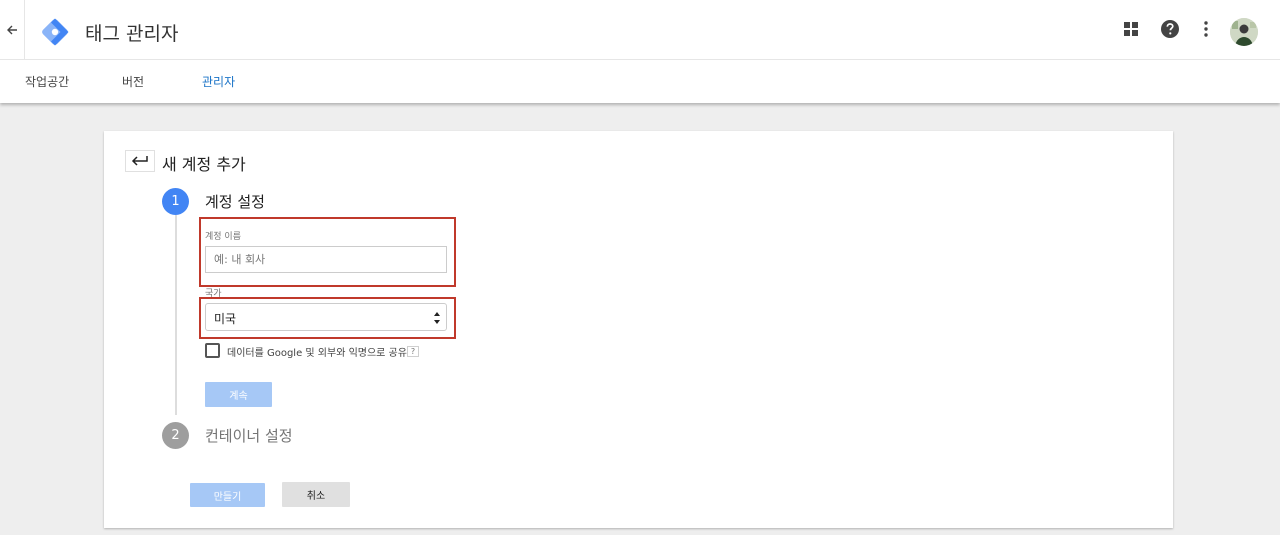  Describe the element at coordinates (47, 81) in the screenshot. I see `tab-workspace: 작업공간` at that location.